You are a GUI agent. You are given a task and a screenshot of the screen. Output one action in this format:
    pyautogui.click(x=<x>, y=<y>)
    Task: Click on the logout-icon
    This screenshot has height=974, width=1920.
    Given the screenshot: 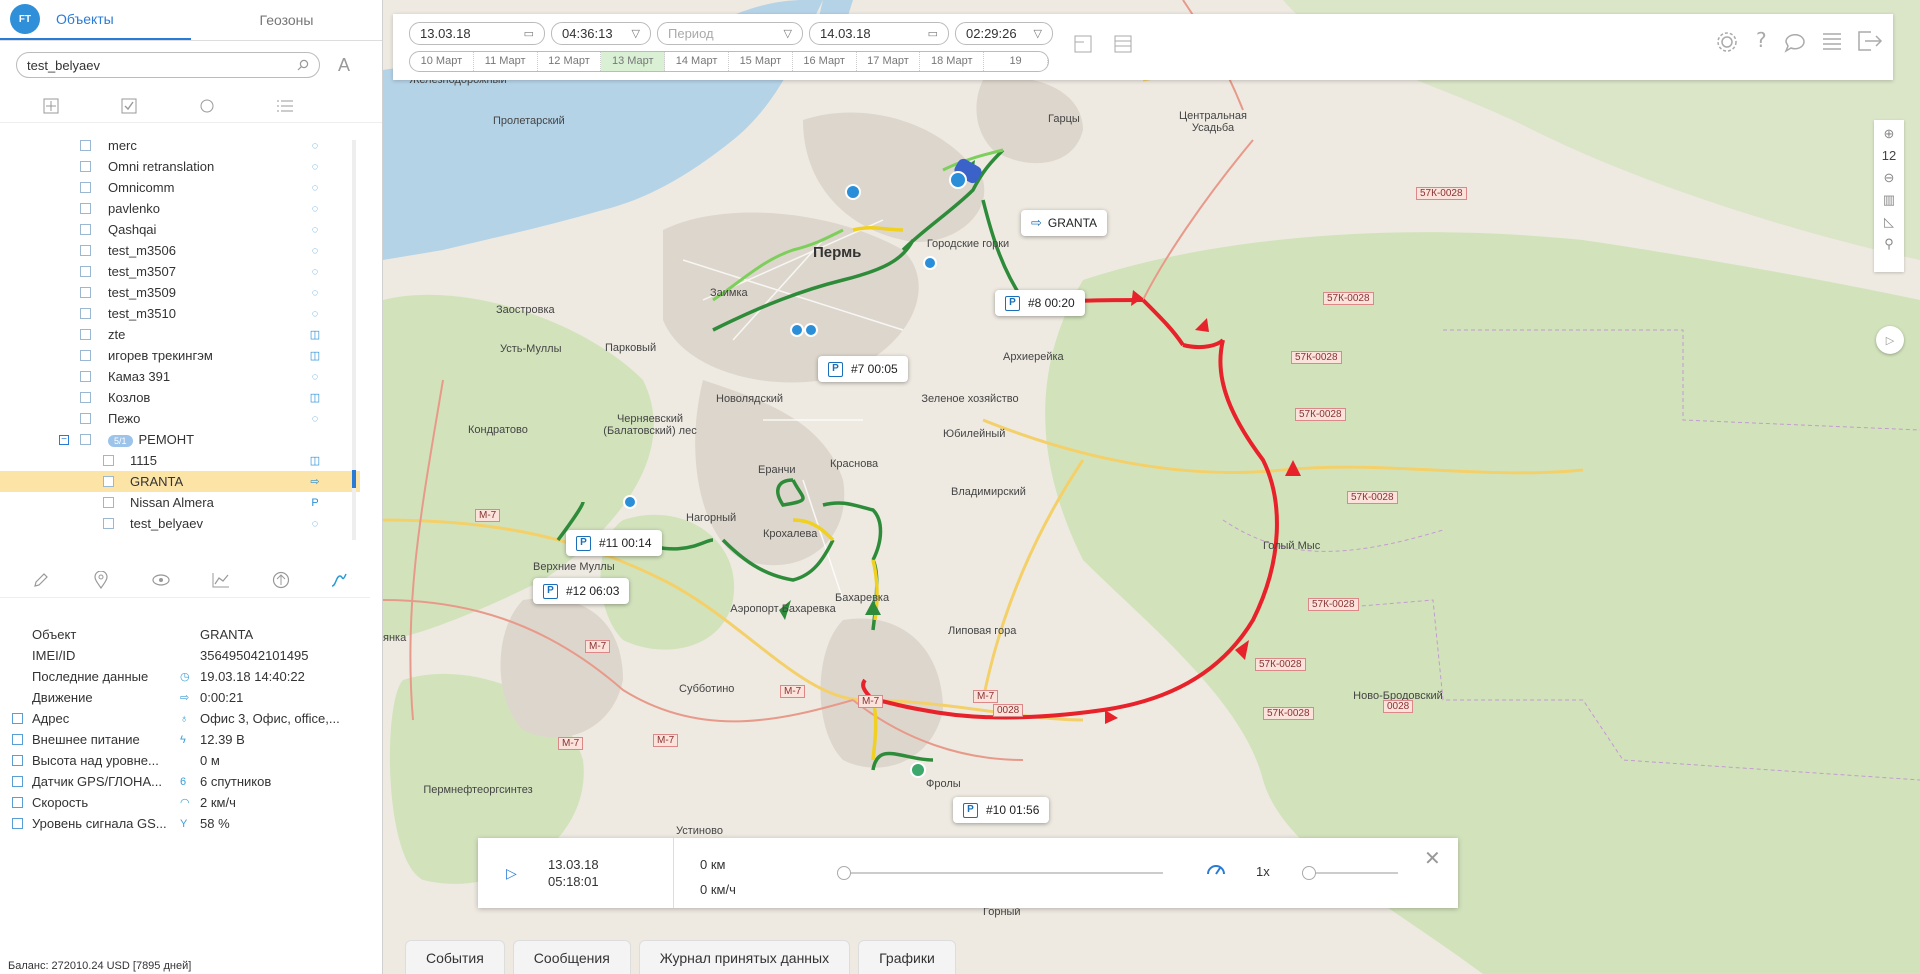 What is the action you would take?
    pyautogui.click(x=1870, y=44)
    